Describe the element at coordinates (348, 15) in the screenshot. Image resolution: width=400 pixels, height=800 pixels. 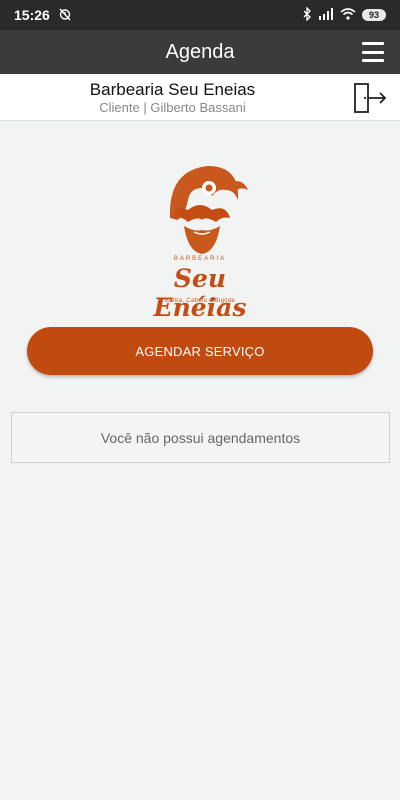
I see `wifi-icon` at that location.